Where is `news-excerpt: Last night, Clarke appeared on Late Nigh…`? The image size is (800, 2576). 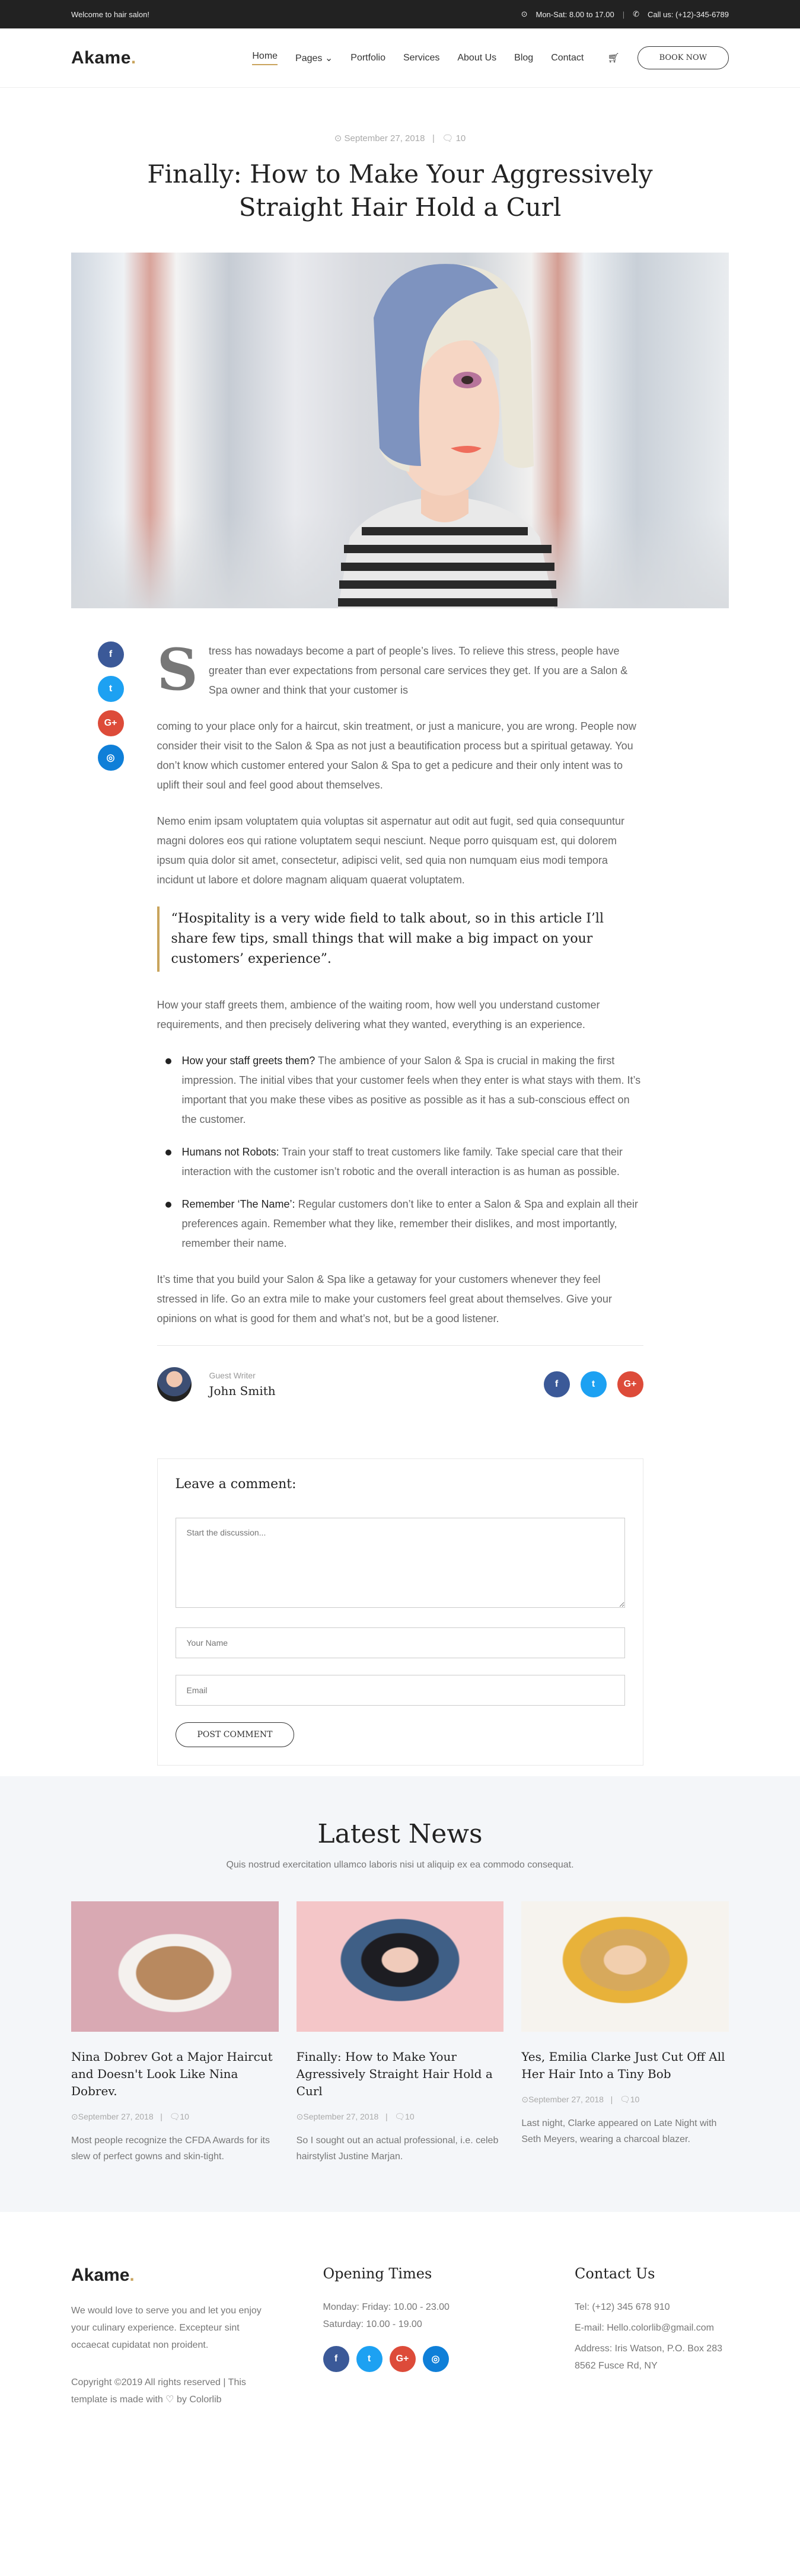 news-excerpt: Last night, Clarke appeared on Late Nigh… is located at coordinates (619, 2131).